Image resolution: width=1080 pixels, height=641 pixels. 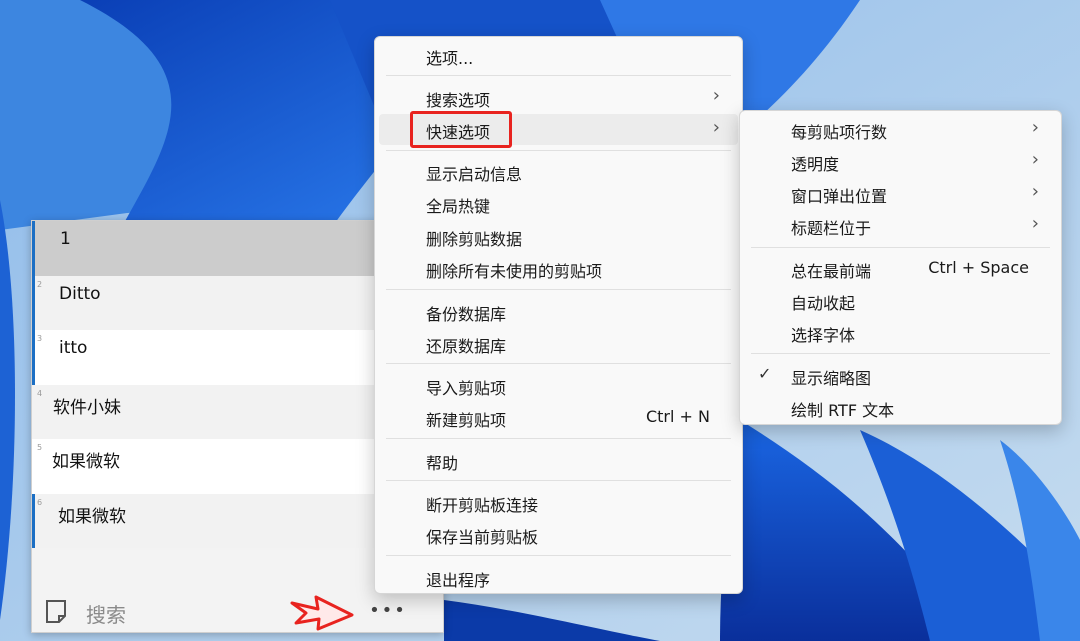 What do you see at coordinates (40, 393) in the screenshot?
I see `clip-index: 4` at bounding box center [40, 393].